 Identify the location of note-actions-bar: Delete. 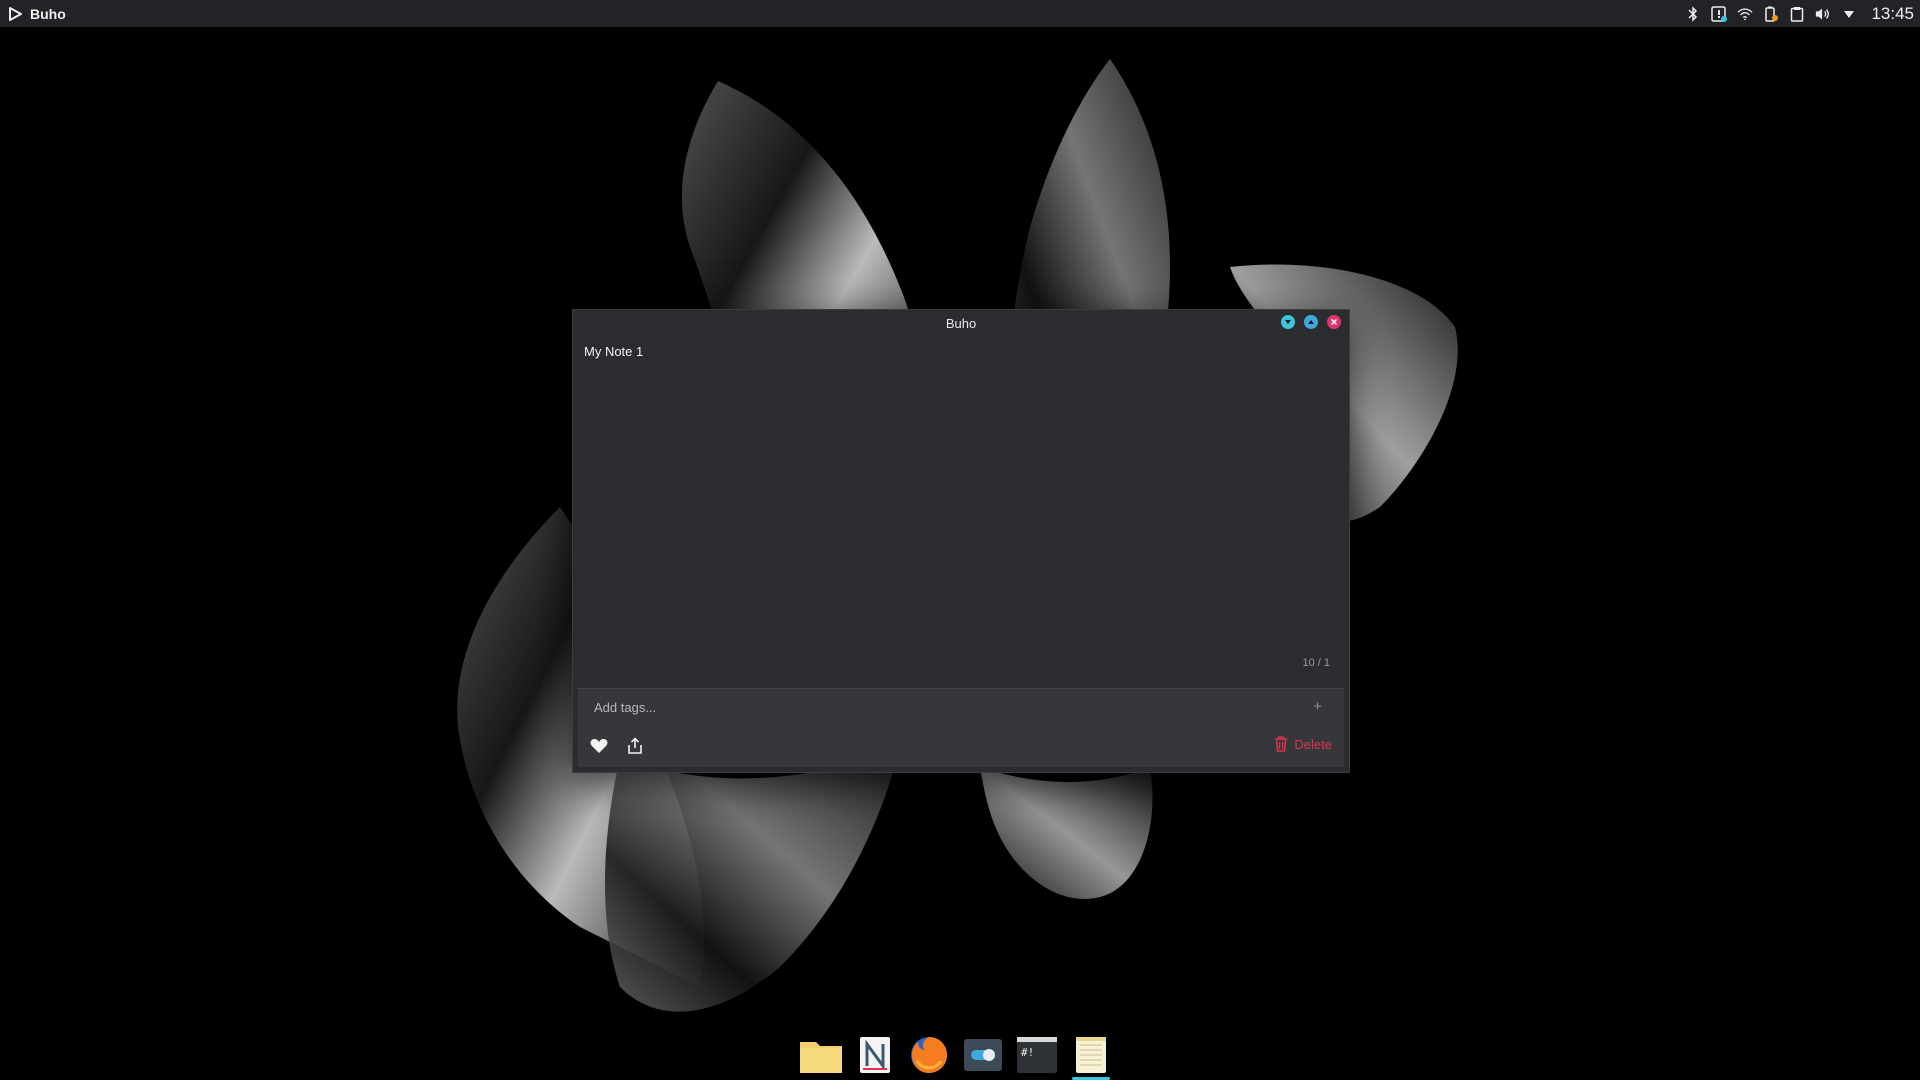
(961, 746).